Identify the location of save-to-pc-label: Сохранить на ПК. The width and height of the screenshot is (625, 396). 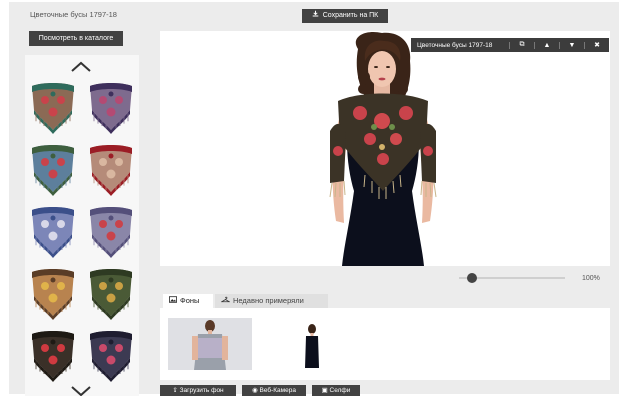
(350, 15).